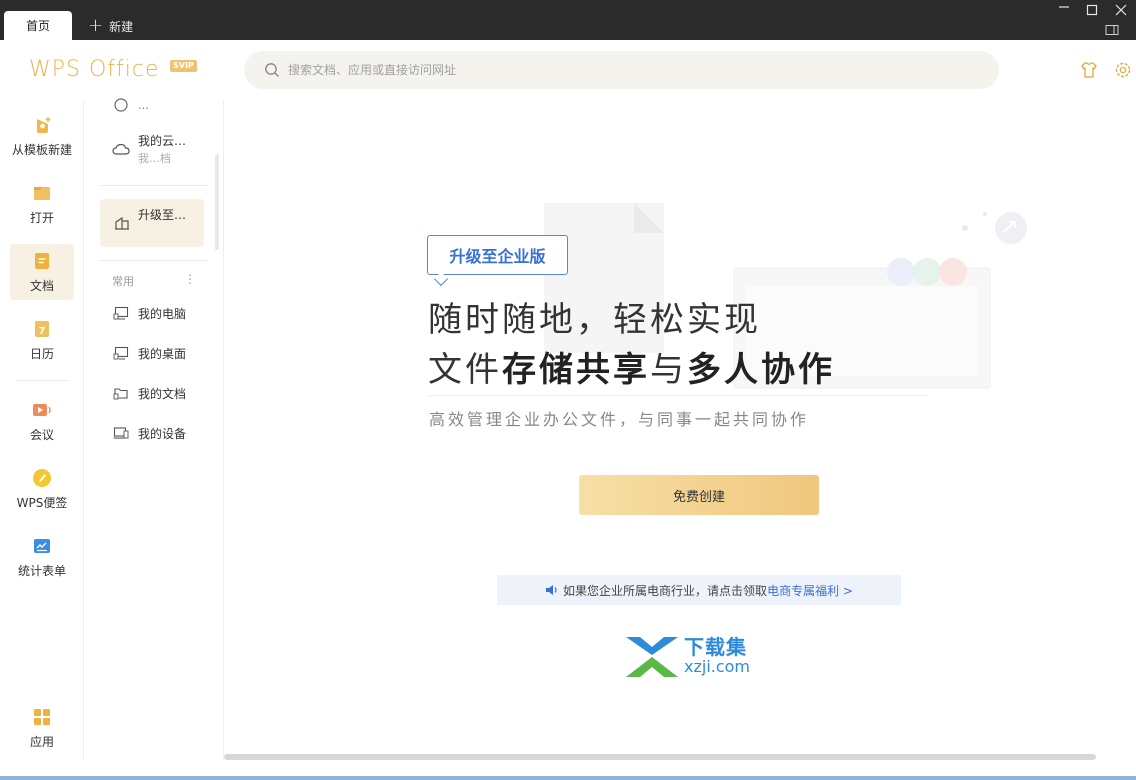 This screenshot has height=780, width=1136. Describe the element at coordinates (41, 571) in the screenshot. I see `nav-label: 统计表单` at that location.